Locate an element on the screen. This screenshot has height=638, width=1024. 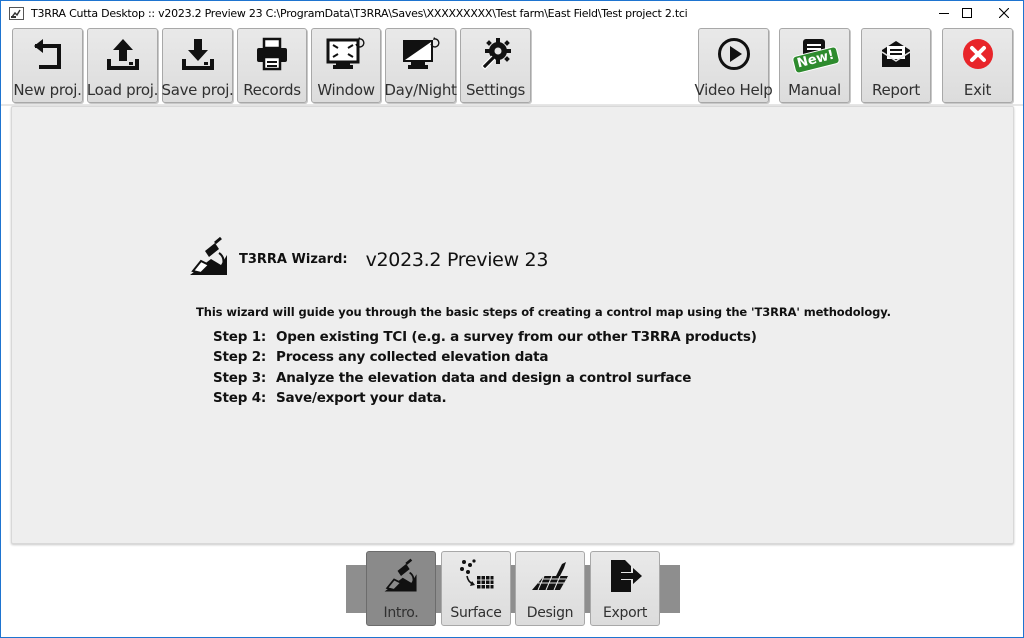
new-project-button: New proj. is located at coordinates (47, 65).